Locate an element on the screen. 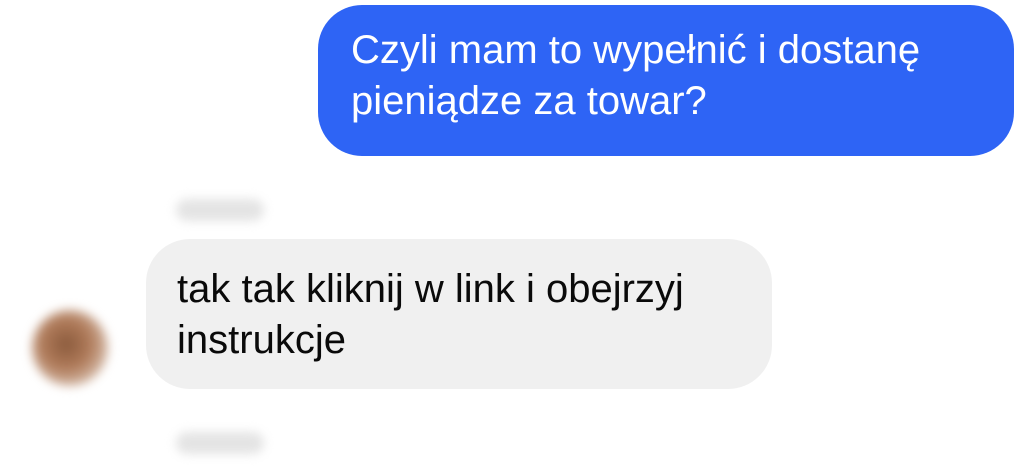 The width and height of the screenshot is (1033, 471). message-text-line: tak tak kliknij w link i obejrzyj is located at coordinates (430, 289).